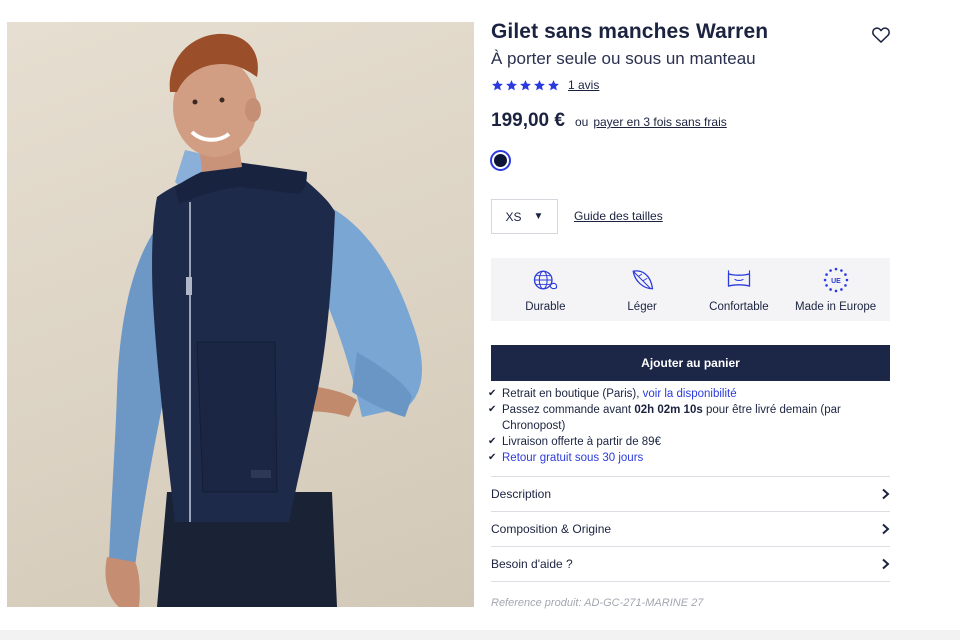  I want to click on installment-link: payer en 3 fois sans frais, so click(659, 122).